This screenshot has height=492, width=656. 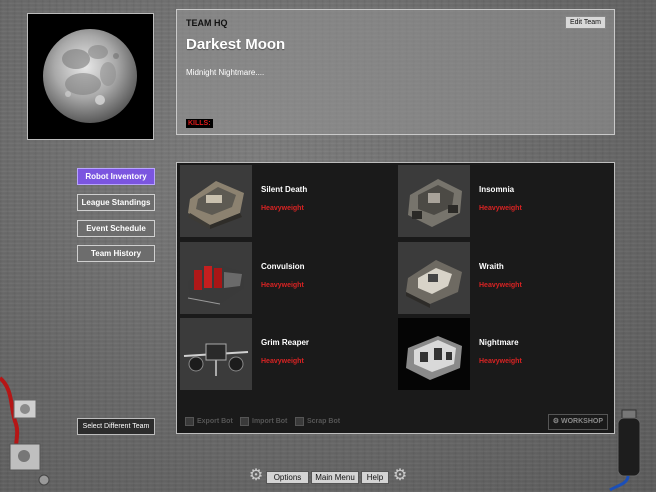 What do you see at coordinates (199, 123) in the screenshot?
I see `kills-label: KILLS:` at bounding box center [199, 123].